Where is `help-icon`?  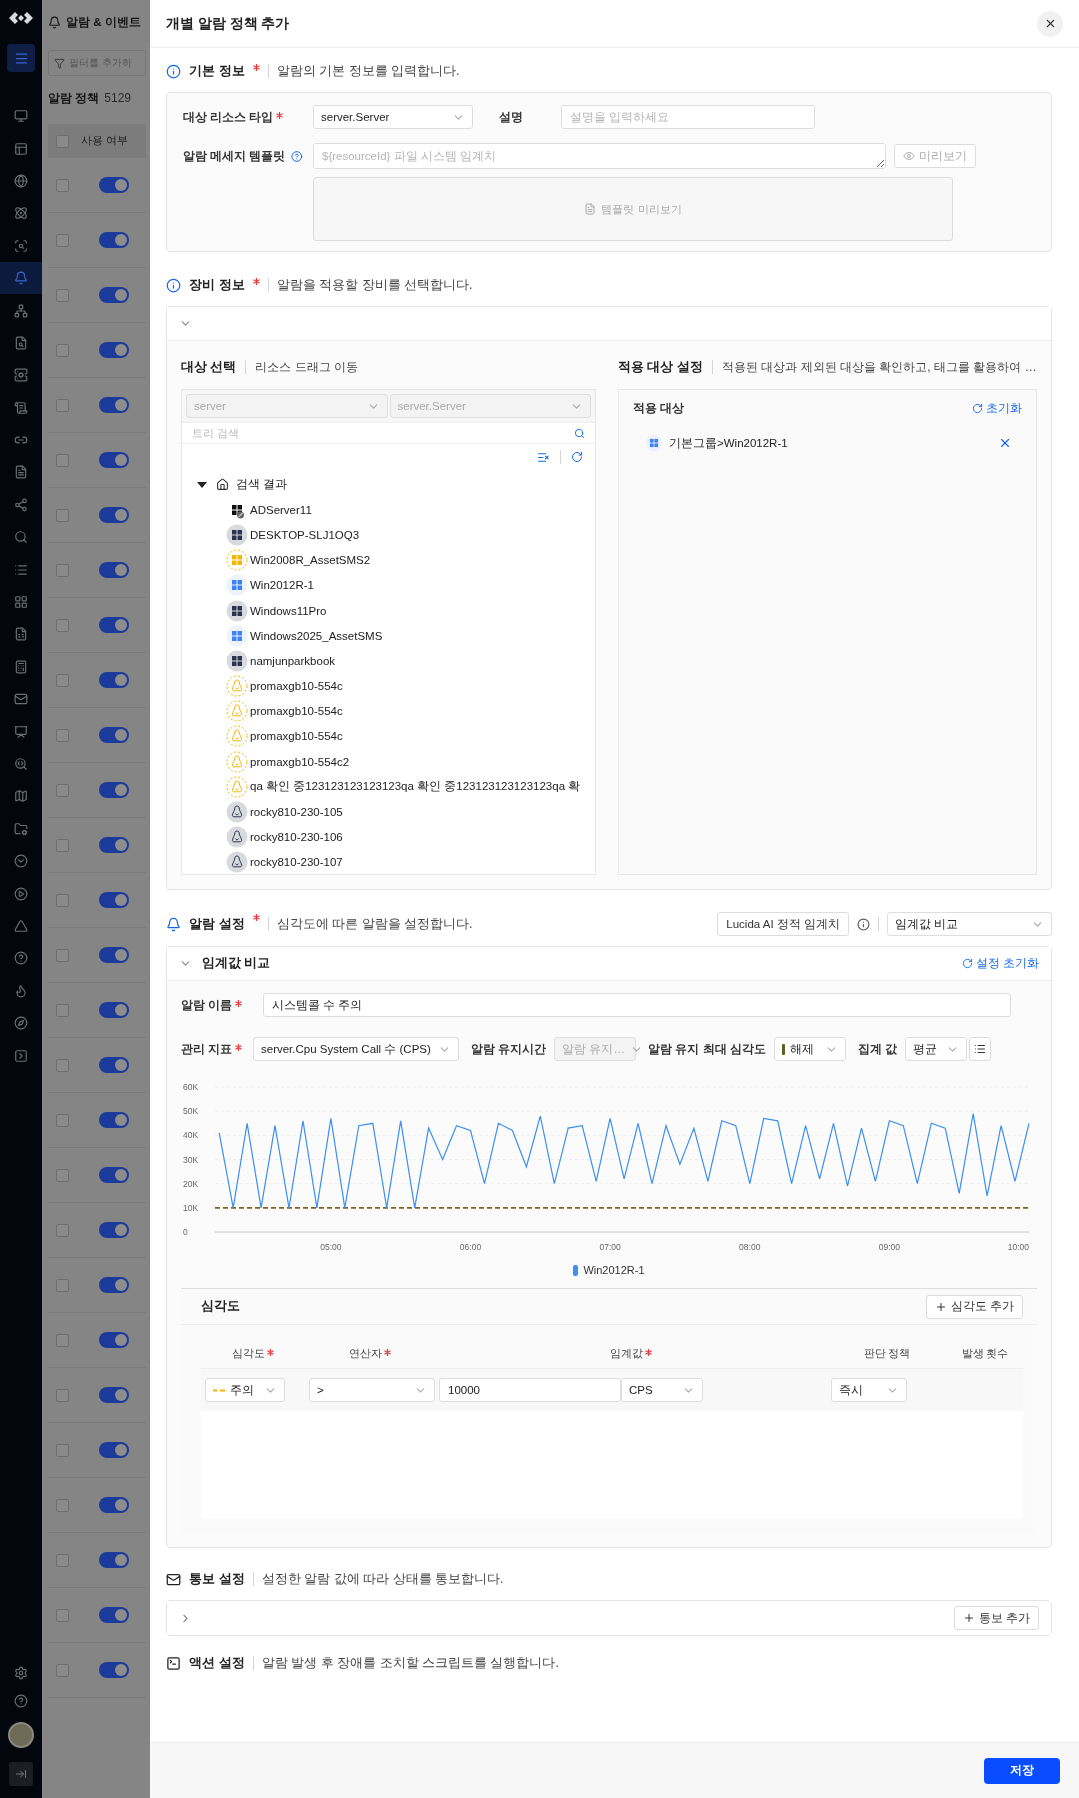
help-icon is located at coordinates (297, 156).